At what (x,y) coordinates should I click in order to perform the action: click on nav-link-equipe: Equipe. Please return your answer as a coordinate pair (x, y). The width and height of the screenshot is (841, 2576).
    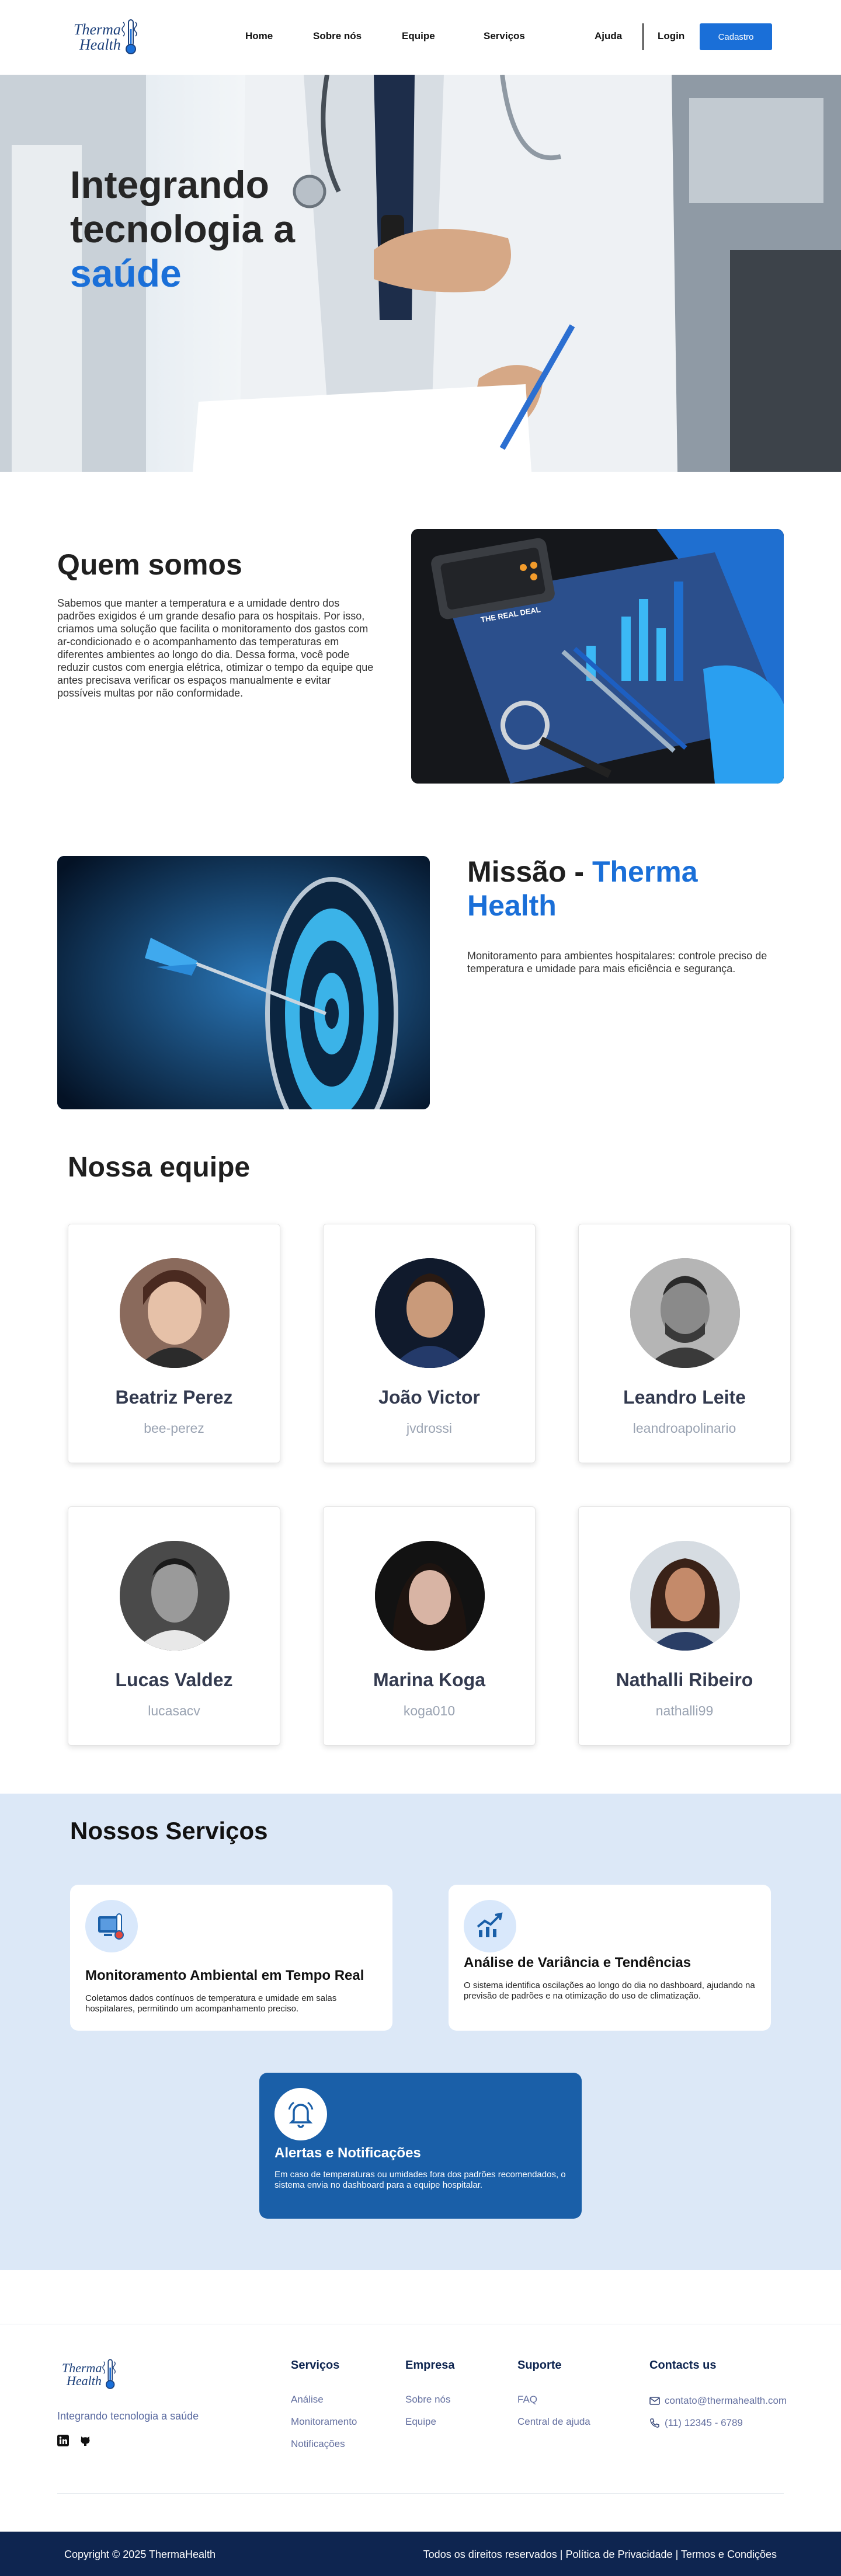
    Looking at the image, I should click on (419, 36).